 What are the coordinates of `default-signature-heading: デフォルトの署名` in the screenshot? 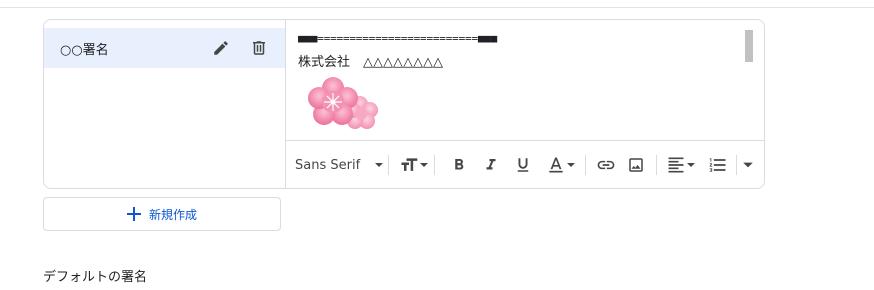 It's located at (95, 277).